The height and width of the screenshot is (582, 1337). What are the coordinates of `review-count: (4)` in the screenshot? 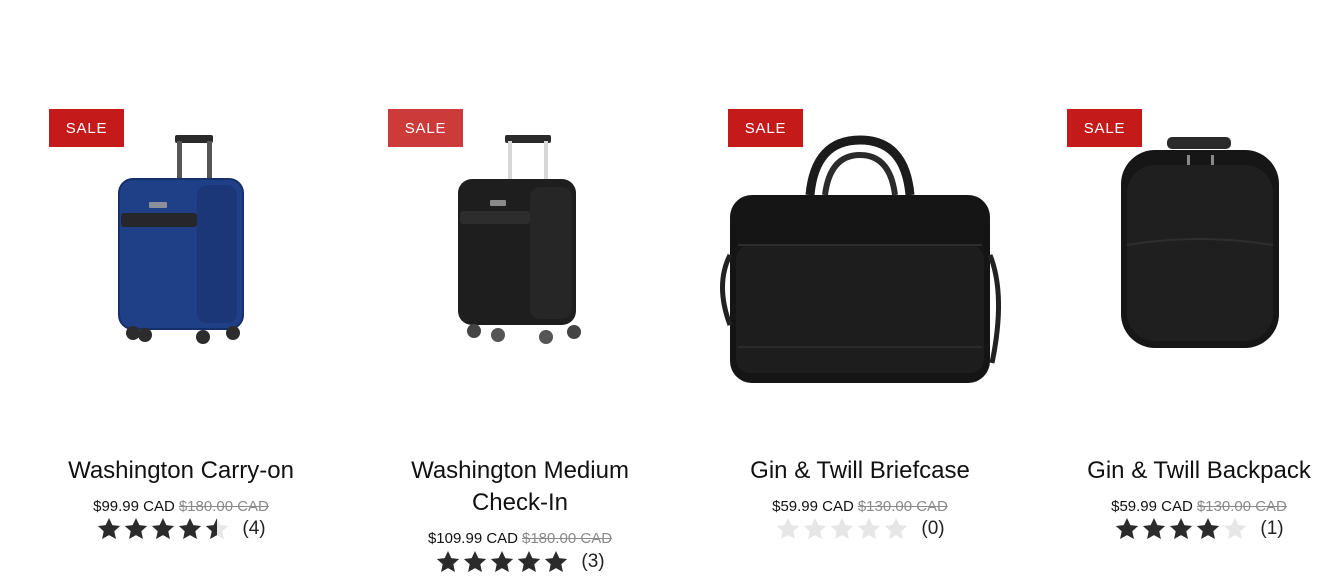 It's located at (253, 529).